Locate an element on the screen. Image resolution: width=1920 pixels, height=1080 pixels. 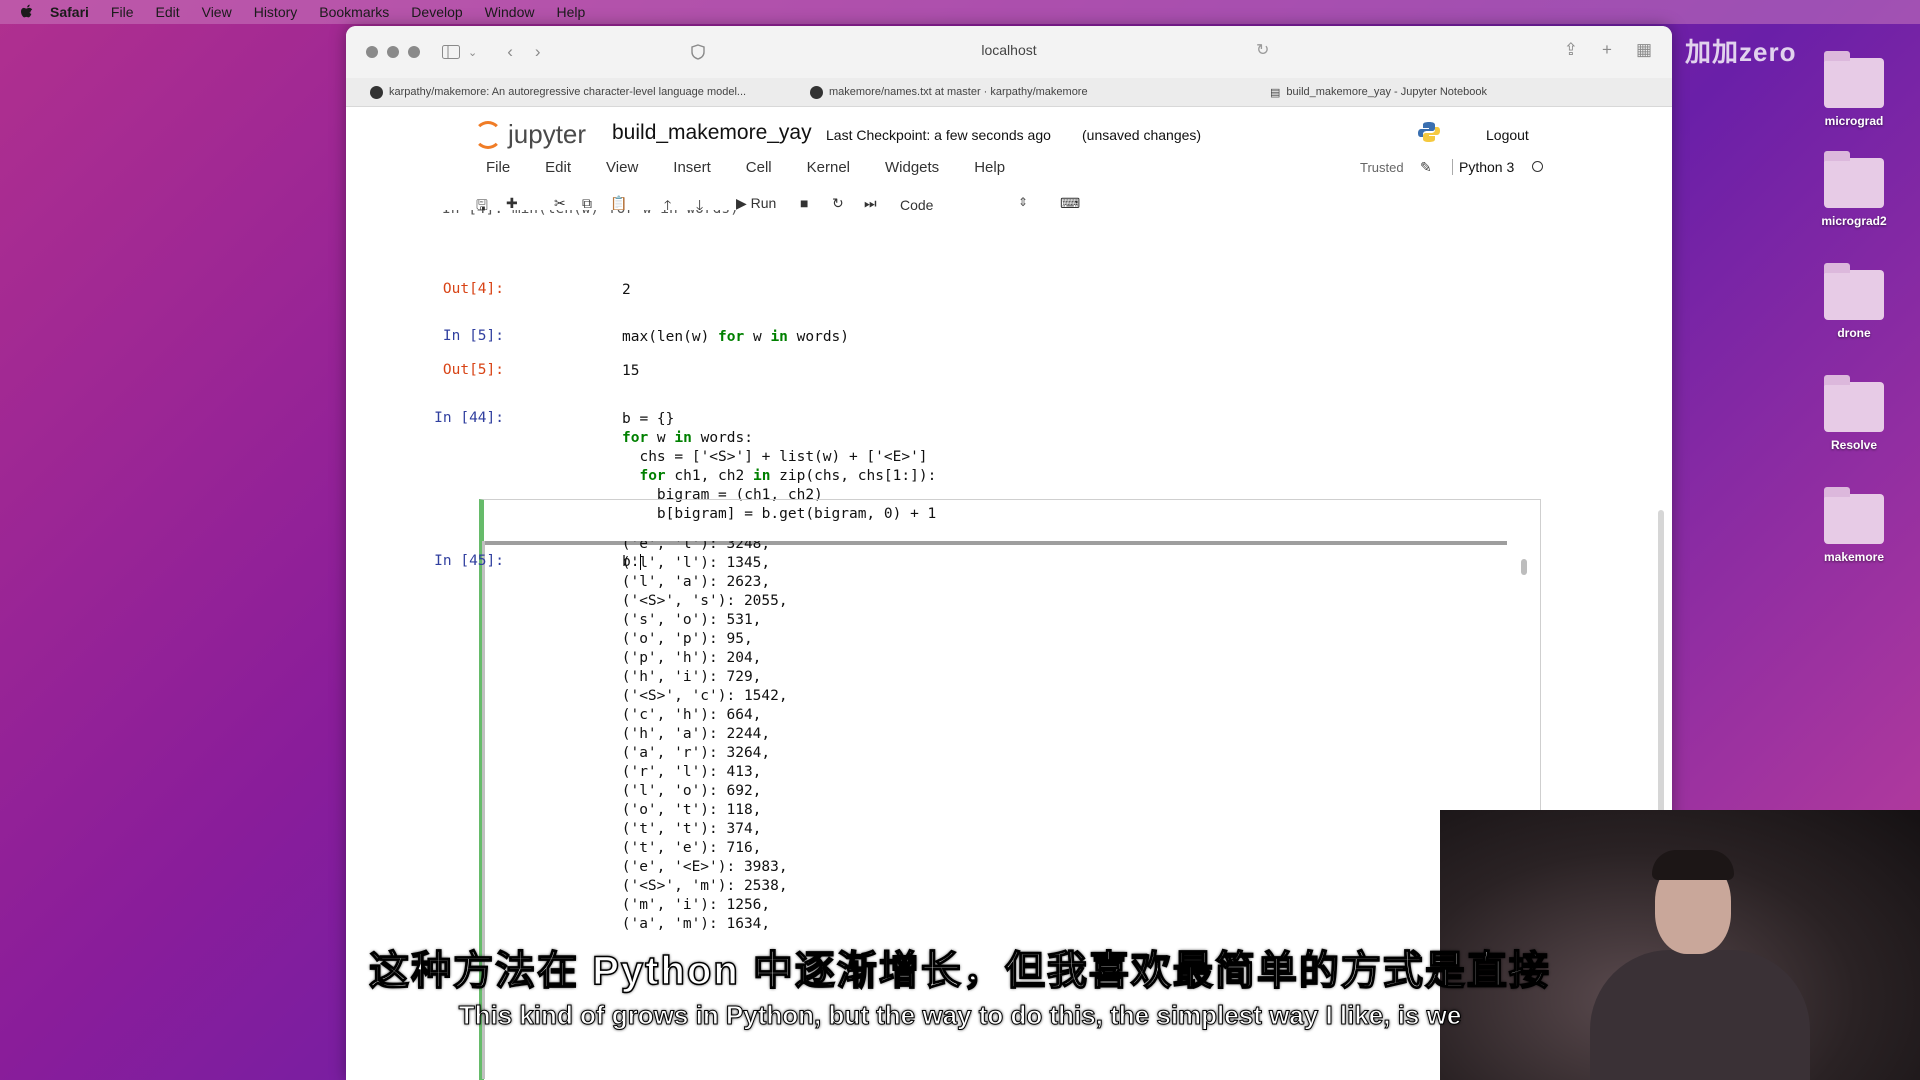
jupyter-logo: jupyter is located at coordinates (530, 134).